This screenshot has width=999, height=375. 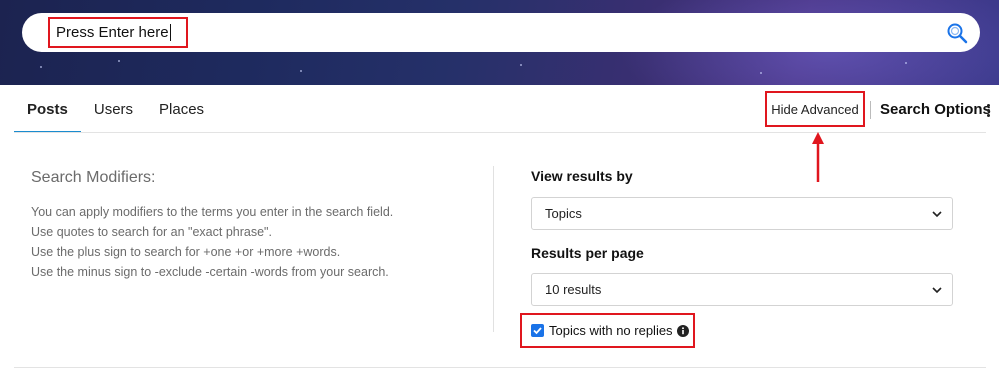 I want to click on search-icon, so click(x=957, y=33).